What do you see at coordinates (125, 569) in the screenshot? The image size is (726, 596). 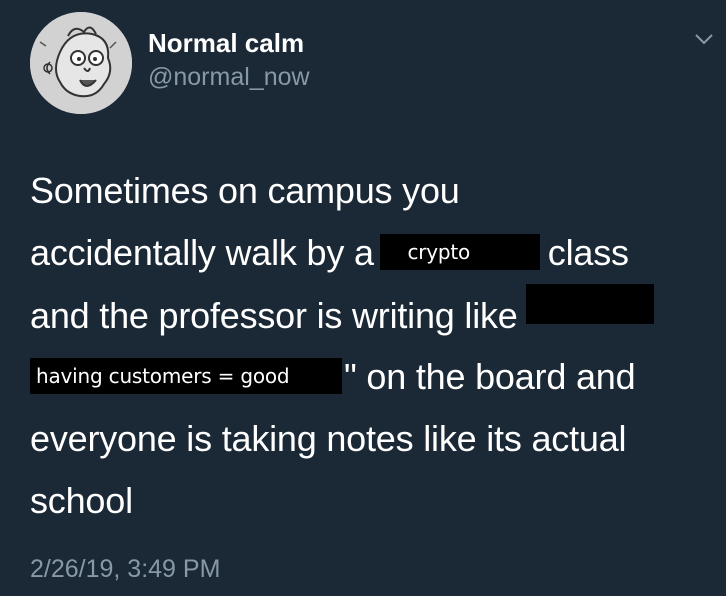 I see `tweet-timestamp: 2/26/19, 3:49 PM` at bounding box center [125, 569].